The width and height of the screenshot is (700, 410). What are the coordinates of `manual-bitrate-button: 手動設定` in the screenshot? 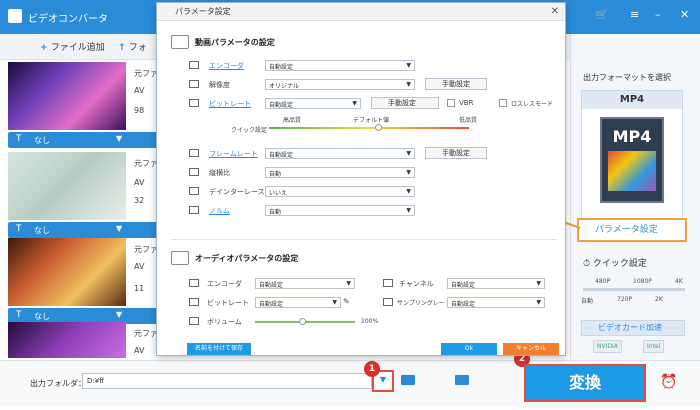 It's located at (405, 103).